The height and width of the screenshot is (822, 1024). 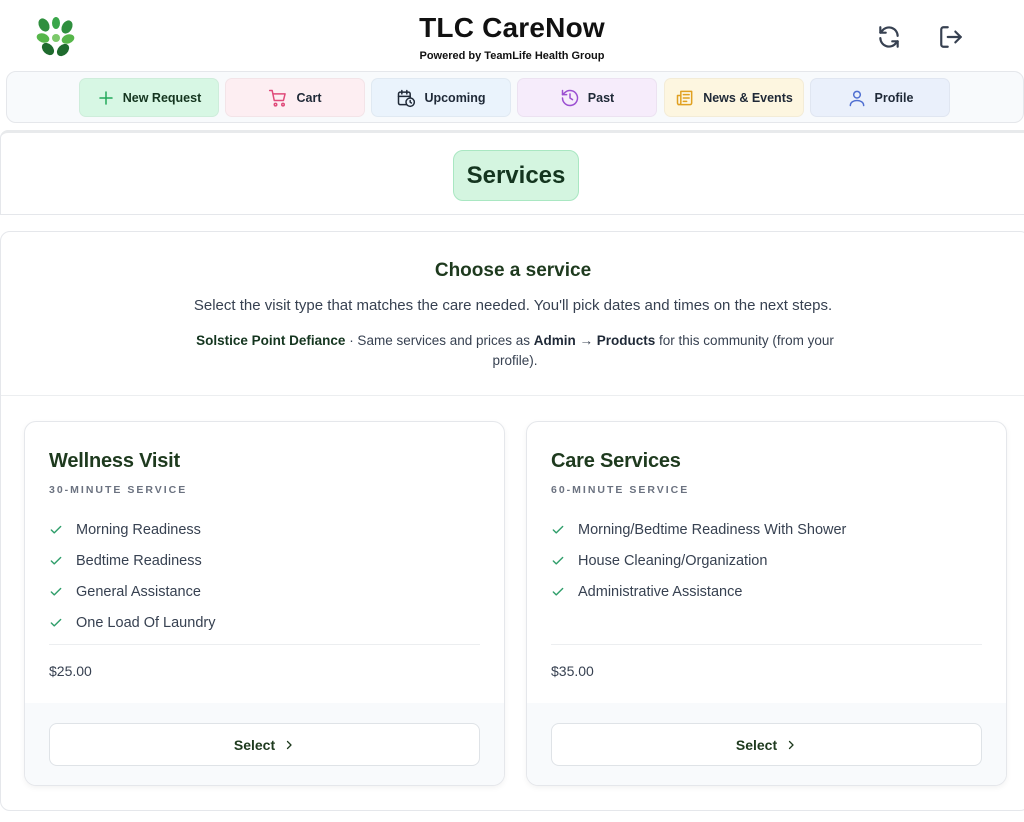 What do you see at coordinates (407, 98) in the screenshot?
I see `calendar-clock-icon` at bounding box center [407, 98].